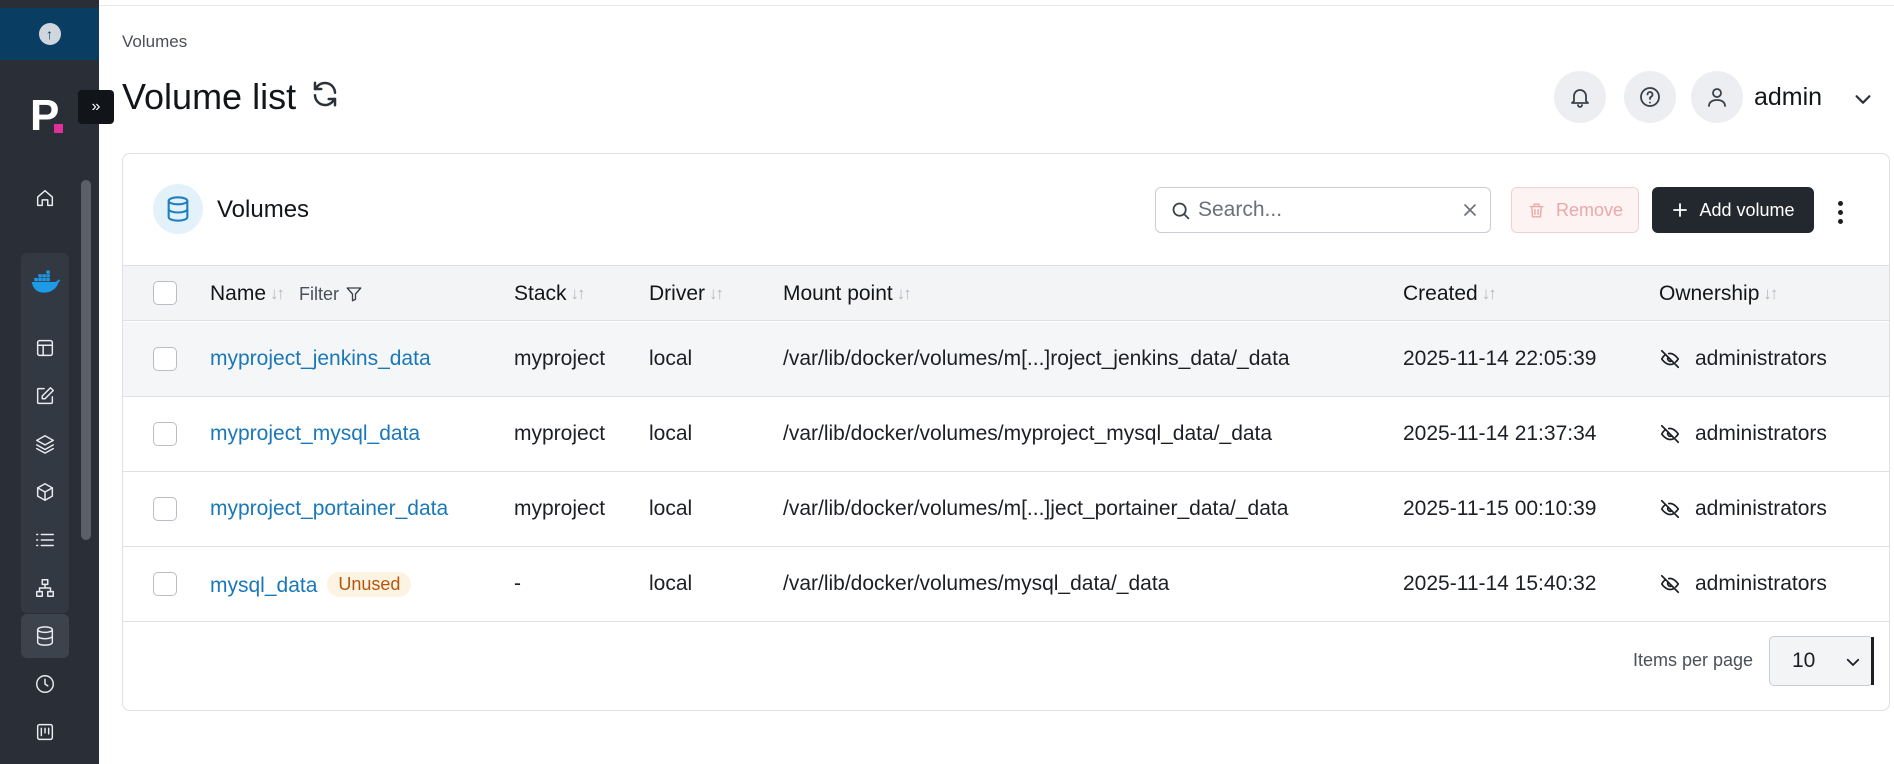 The height and width of the screenshot is (764, 1894). Describe the element at coordinates (263, 209) in the screenshot. I see `widget-title: Volumes` at that location.